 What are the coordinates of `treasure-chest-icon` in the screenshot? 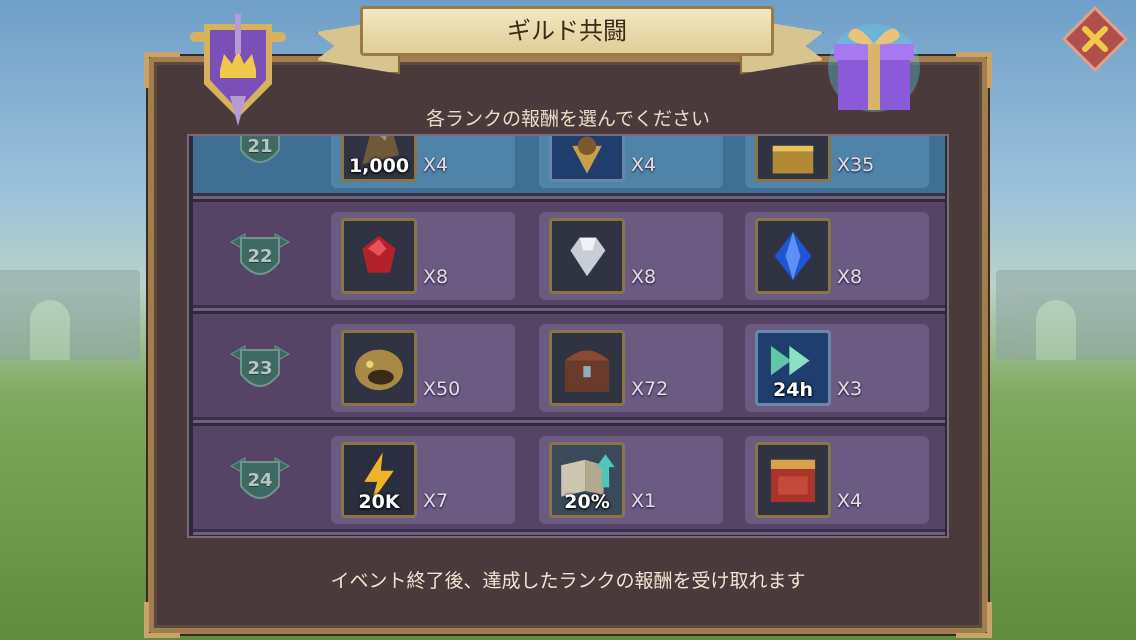 It's located at (587, 368).